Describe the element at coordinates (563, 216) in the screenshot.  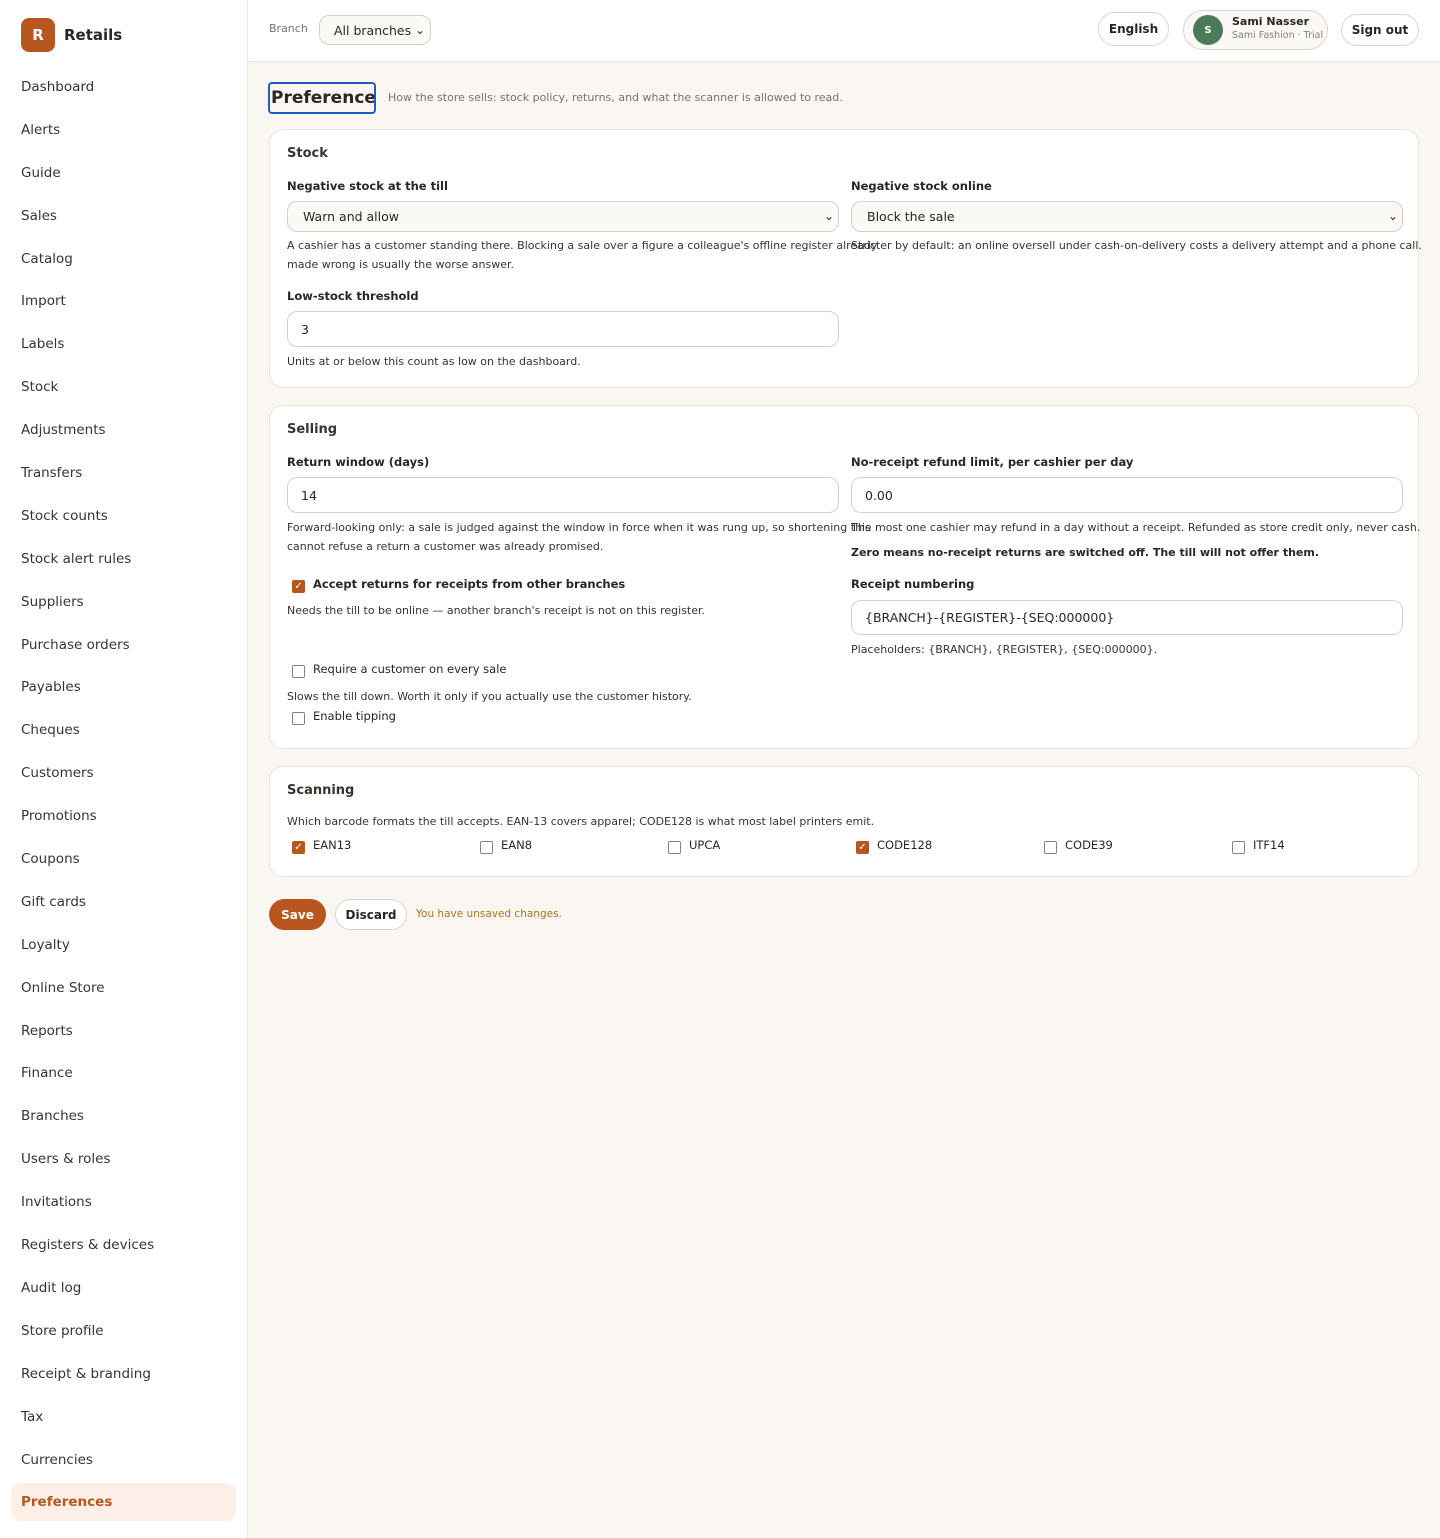
I see `negative-stock-till-select: Warn and allow ⌄` at that location.